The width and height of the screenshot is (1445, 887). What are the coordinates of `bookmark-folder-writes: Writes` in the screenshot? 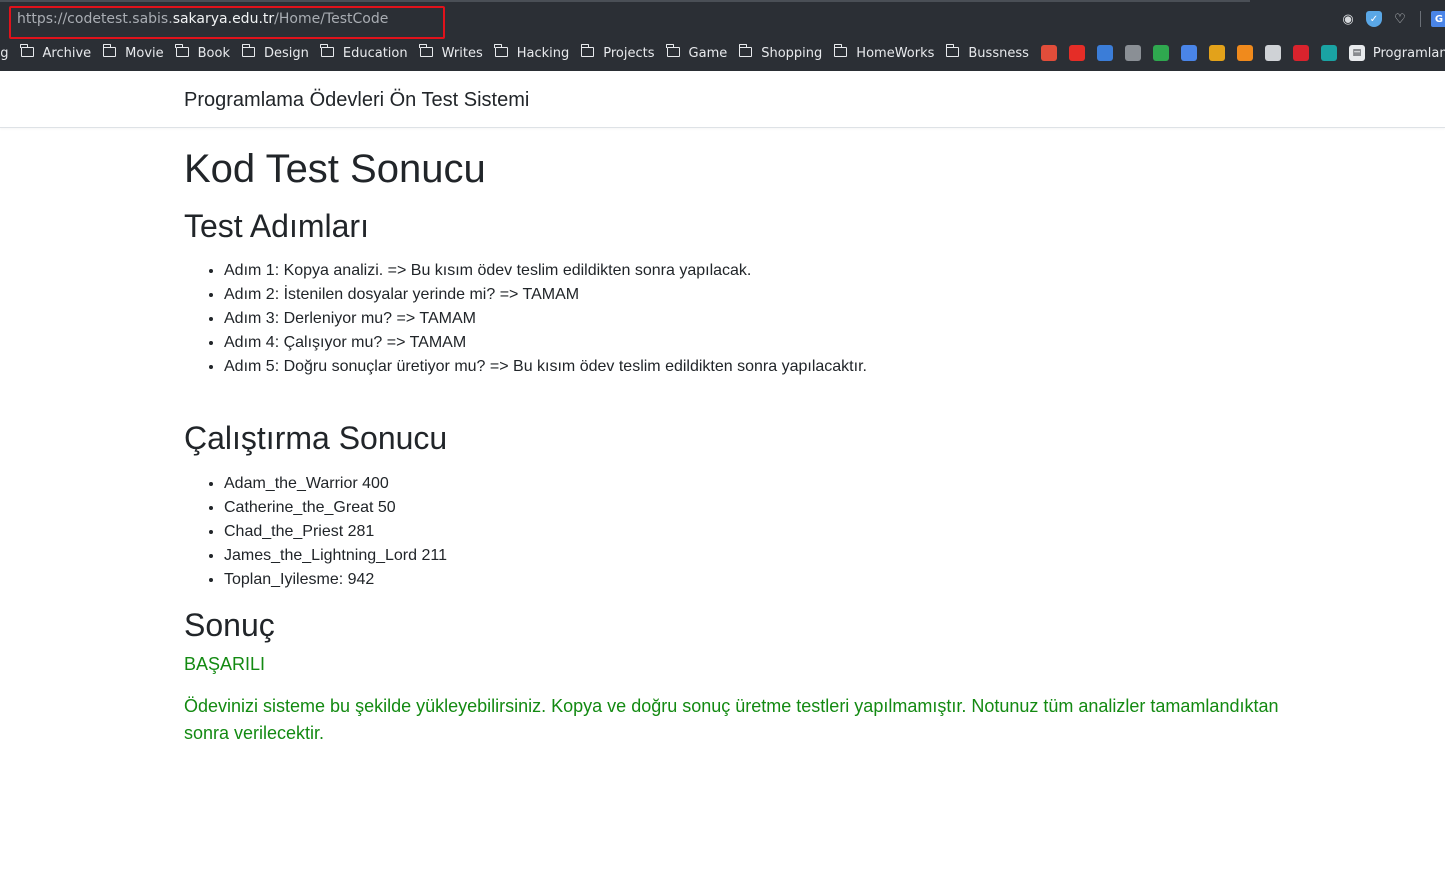 It's located at (451, 52).